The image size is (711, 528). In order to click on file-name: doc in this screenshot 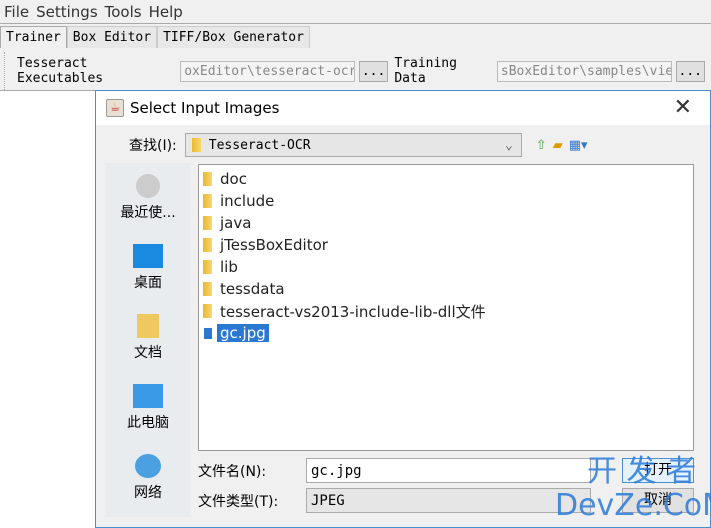, I will do `click(233, 179)`.